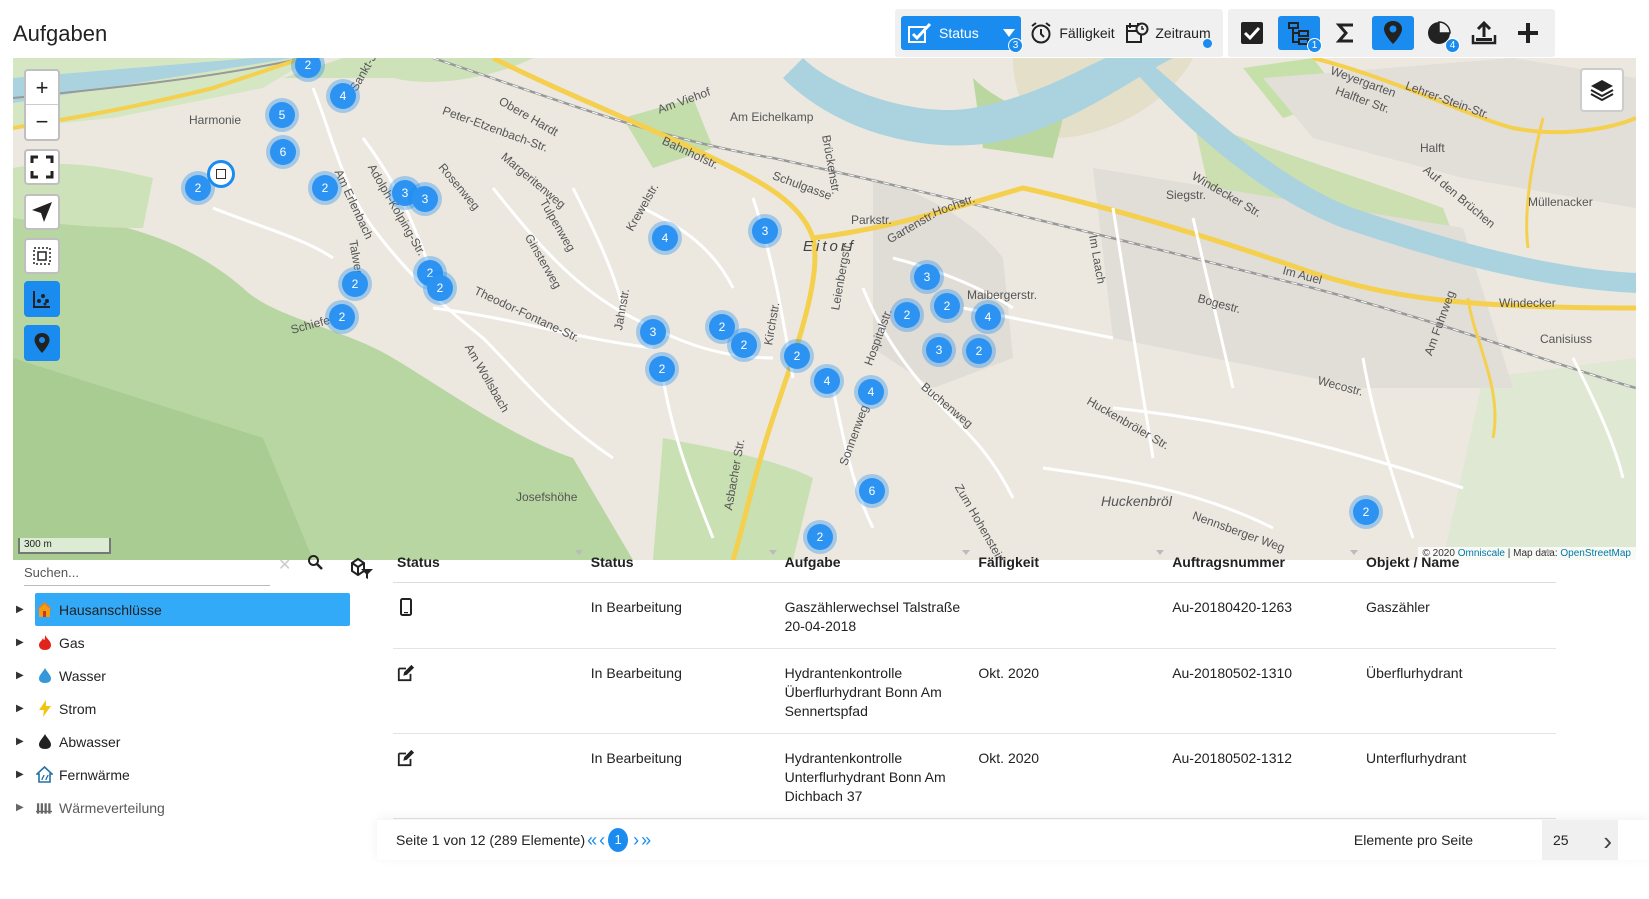 The width and height of the screenshot is (1649, 899). I want to click on chevron-down-icon, so click(1008, 33).